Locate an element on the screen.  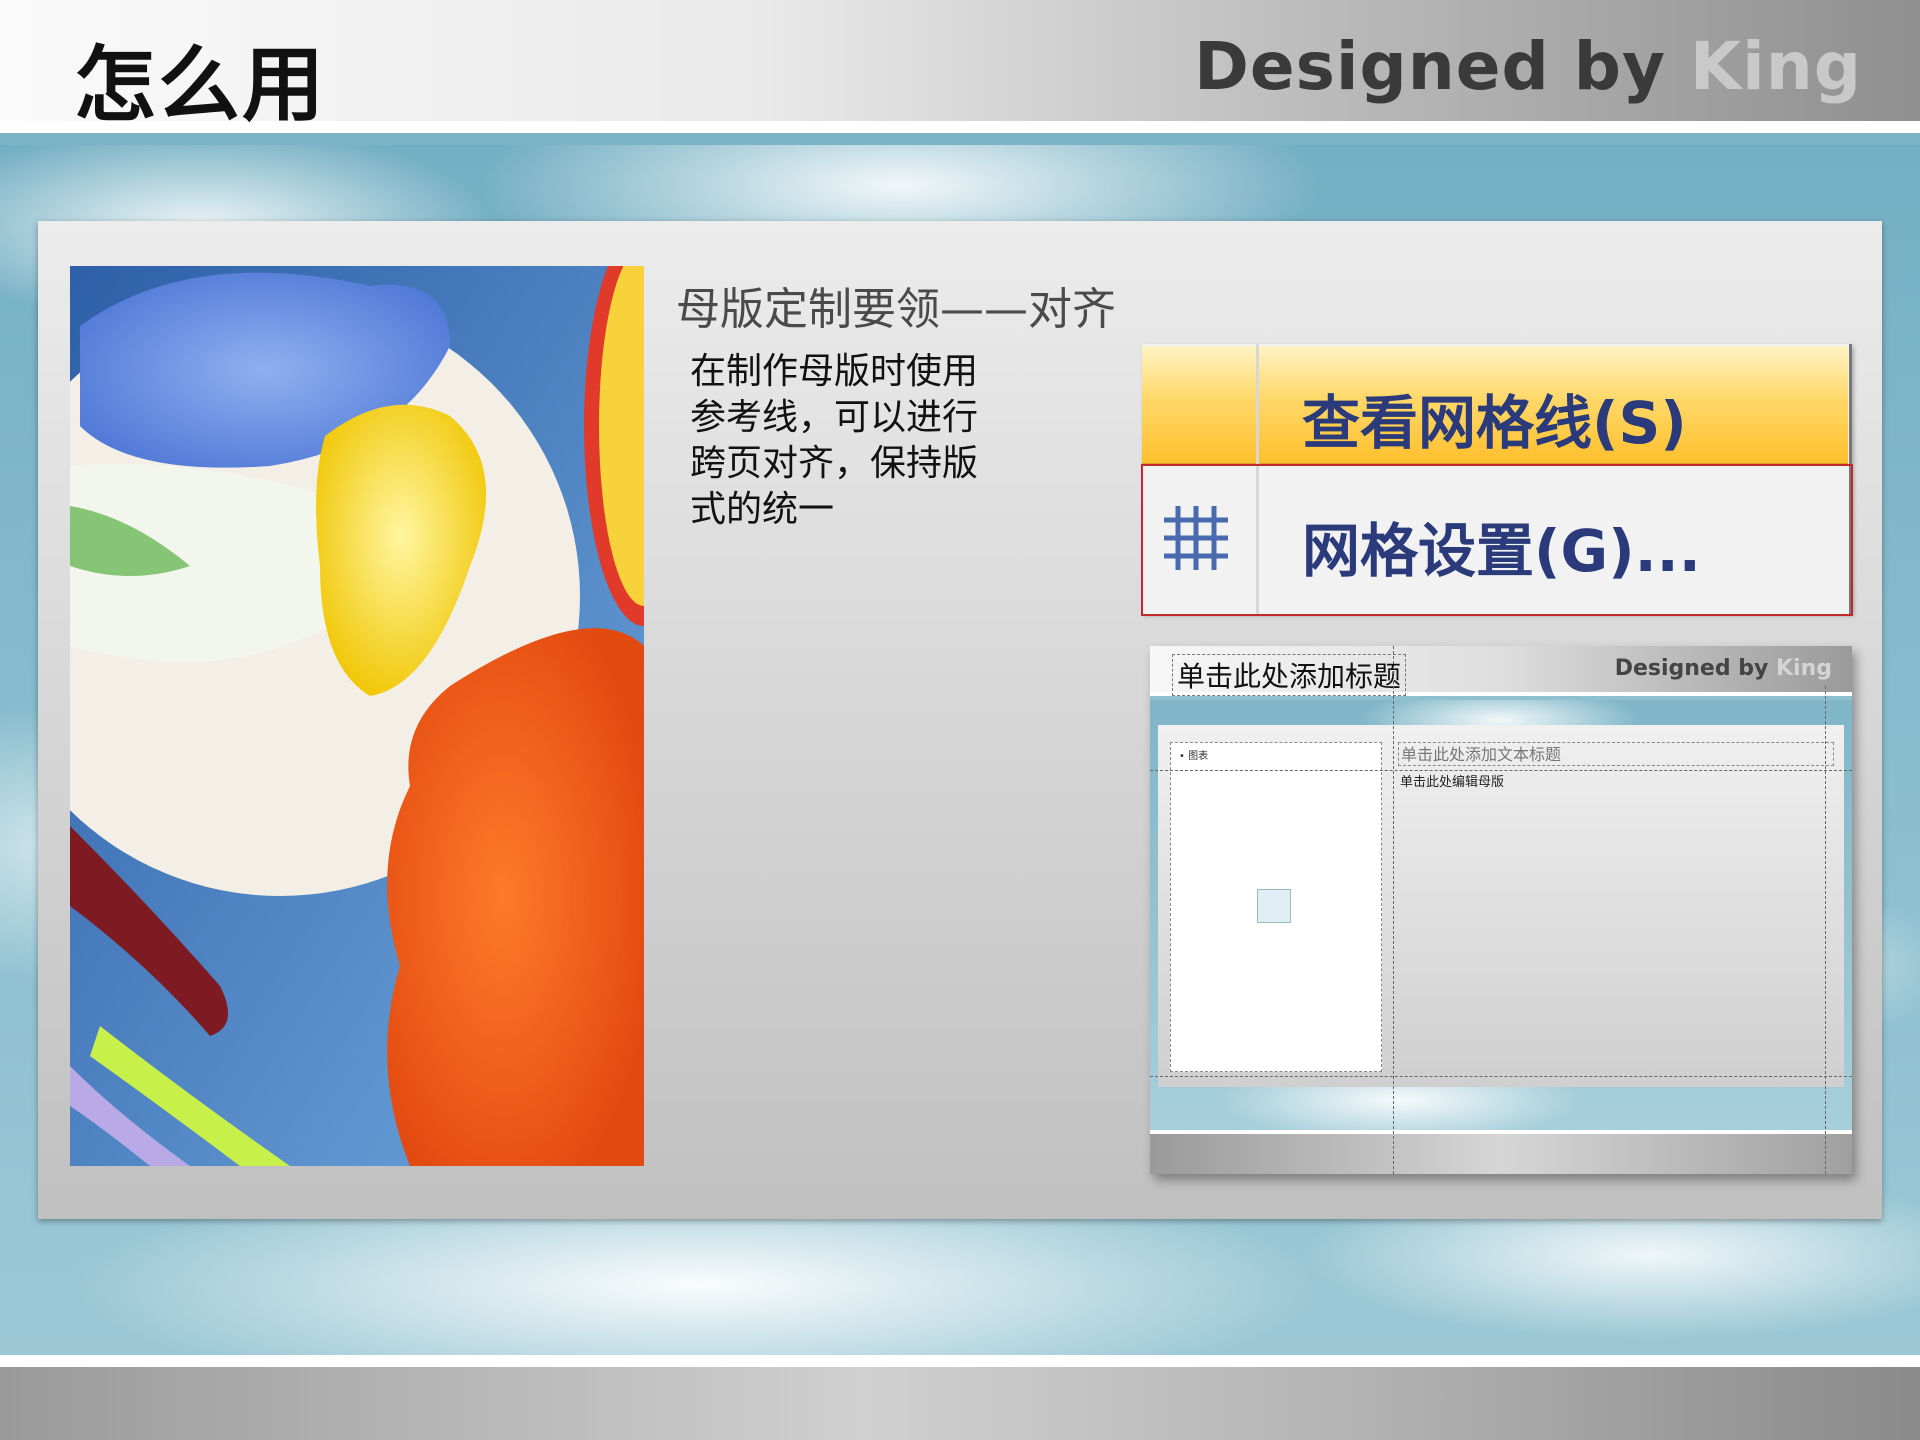
preview-panel: • 图表 单击此处添加文本标题 单击此处编辑母版 is located at coordinates (1501, 906).